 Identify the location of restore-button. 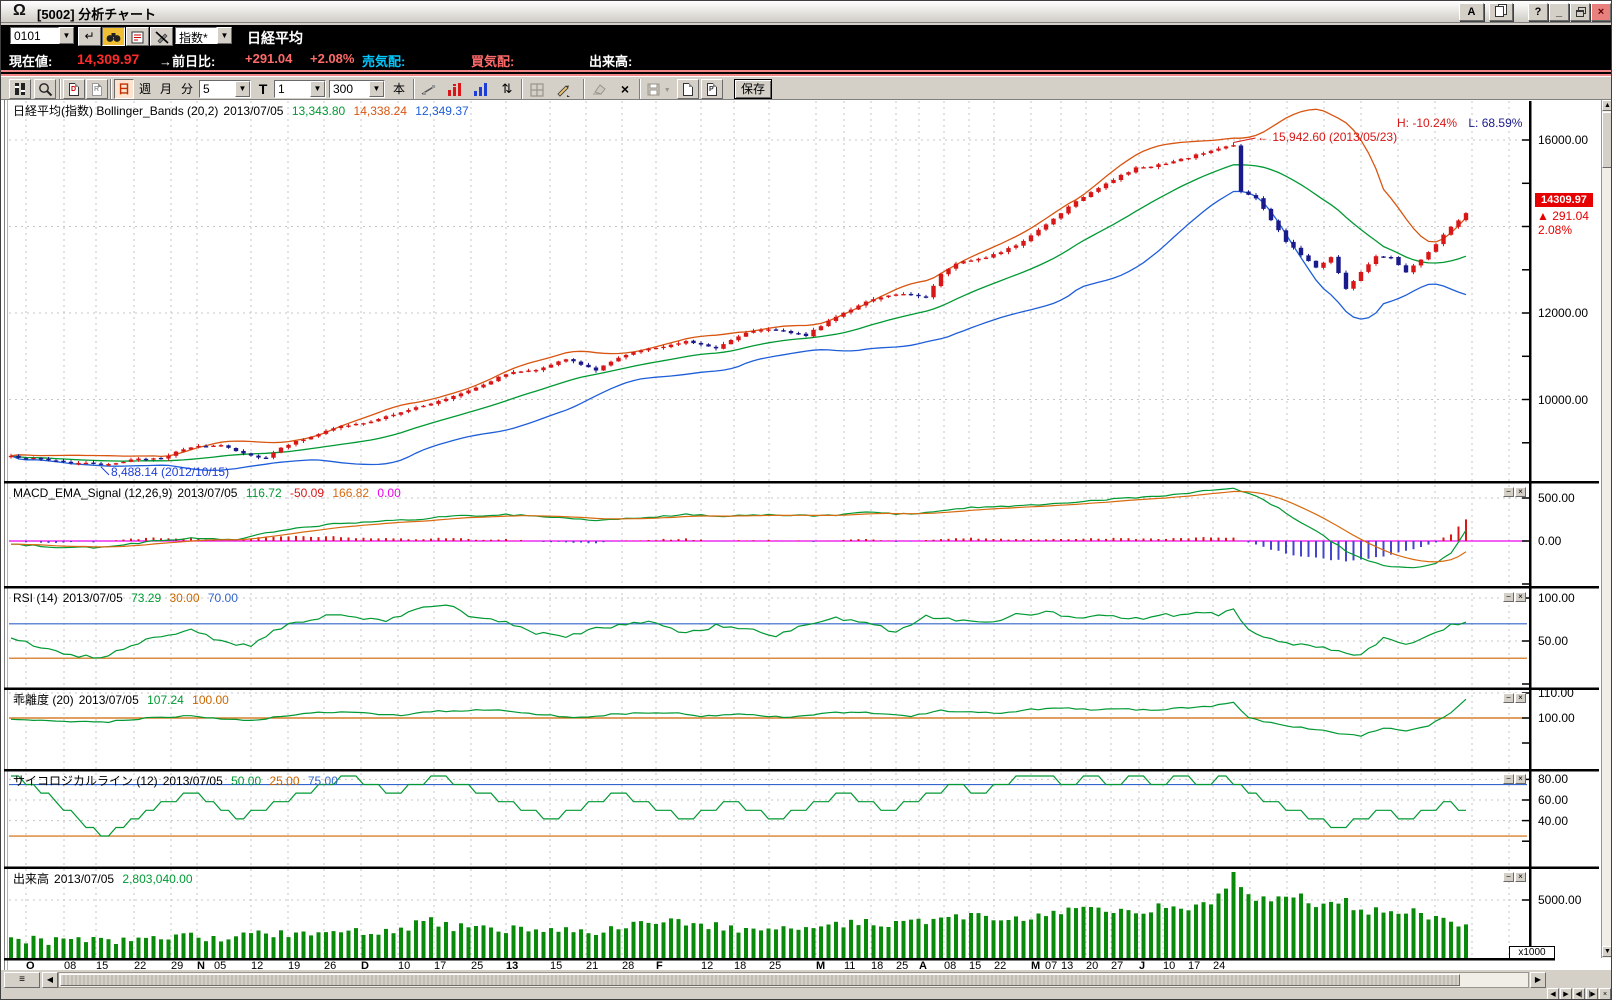
(1580, 12).